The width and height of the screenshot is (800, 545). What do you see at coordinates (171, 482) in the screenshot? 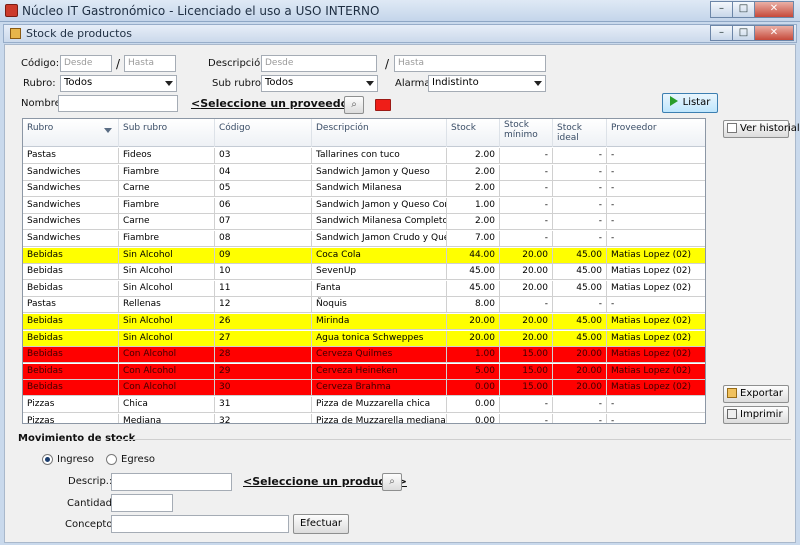
I see `descrip-input` at bounding box center [171, 482].